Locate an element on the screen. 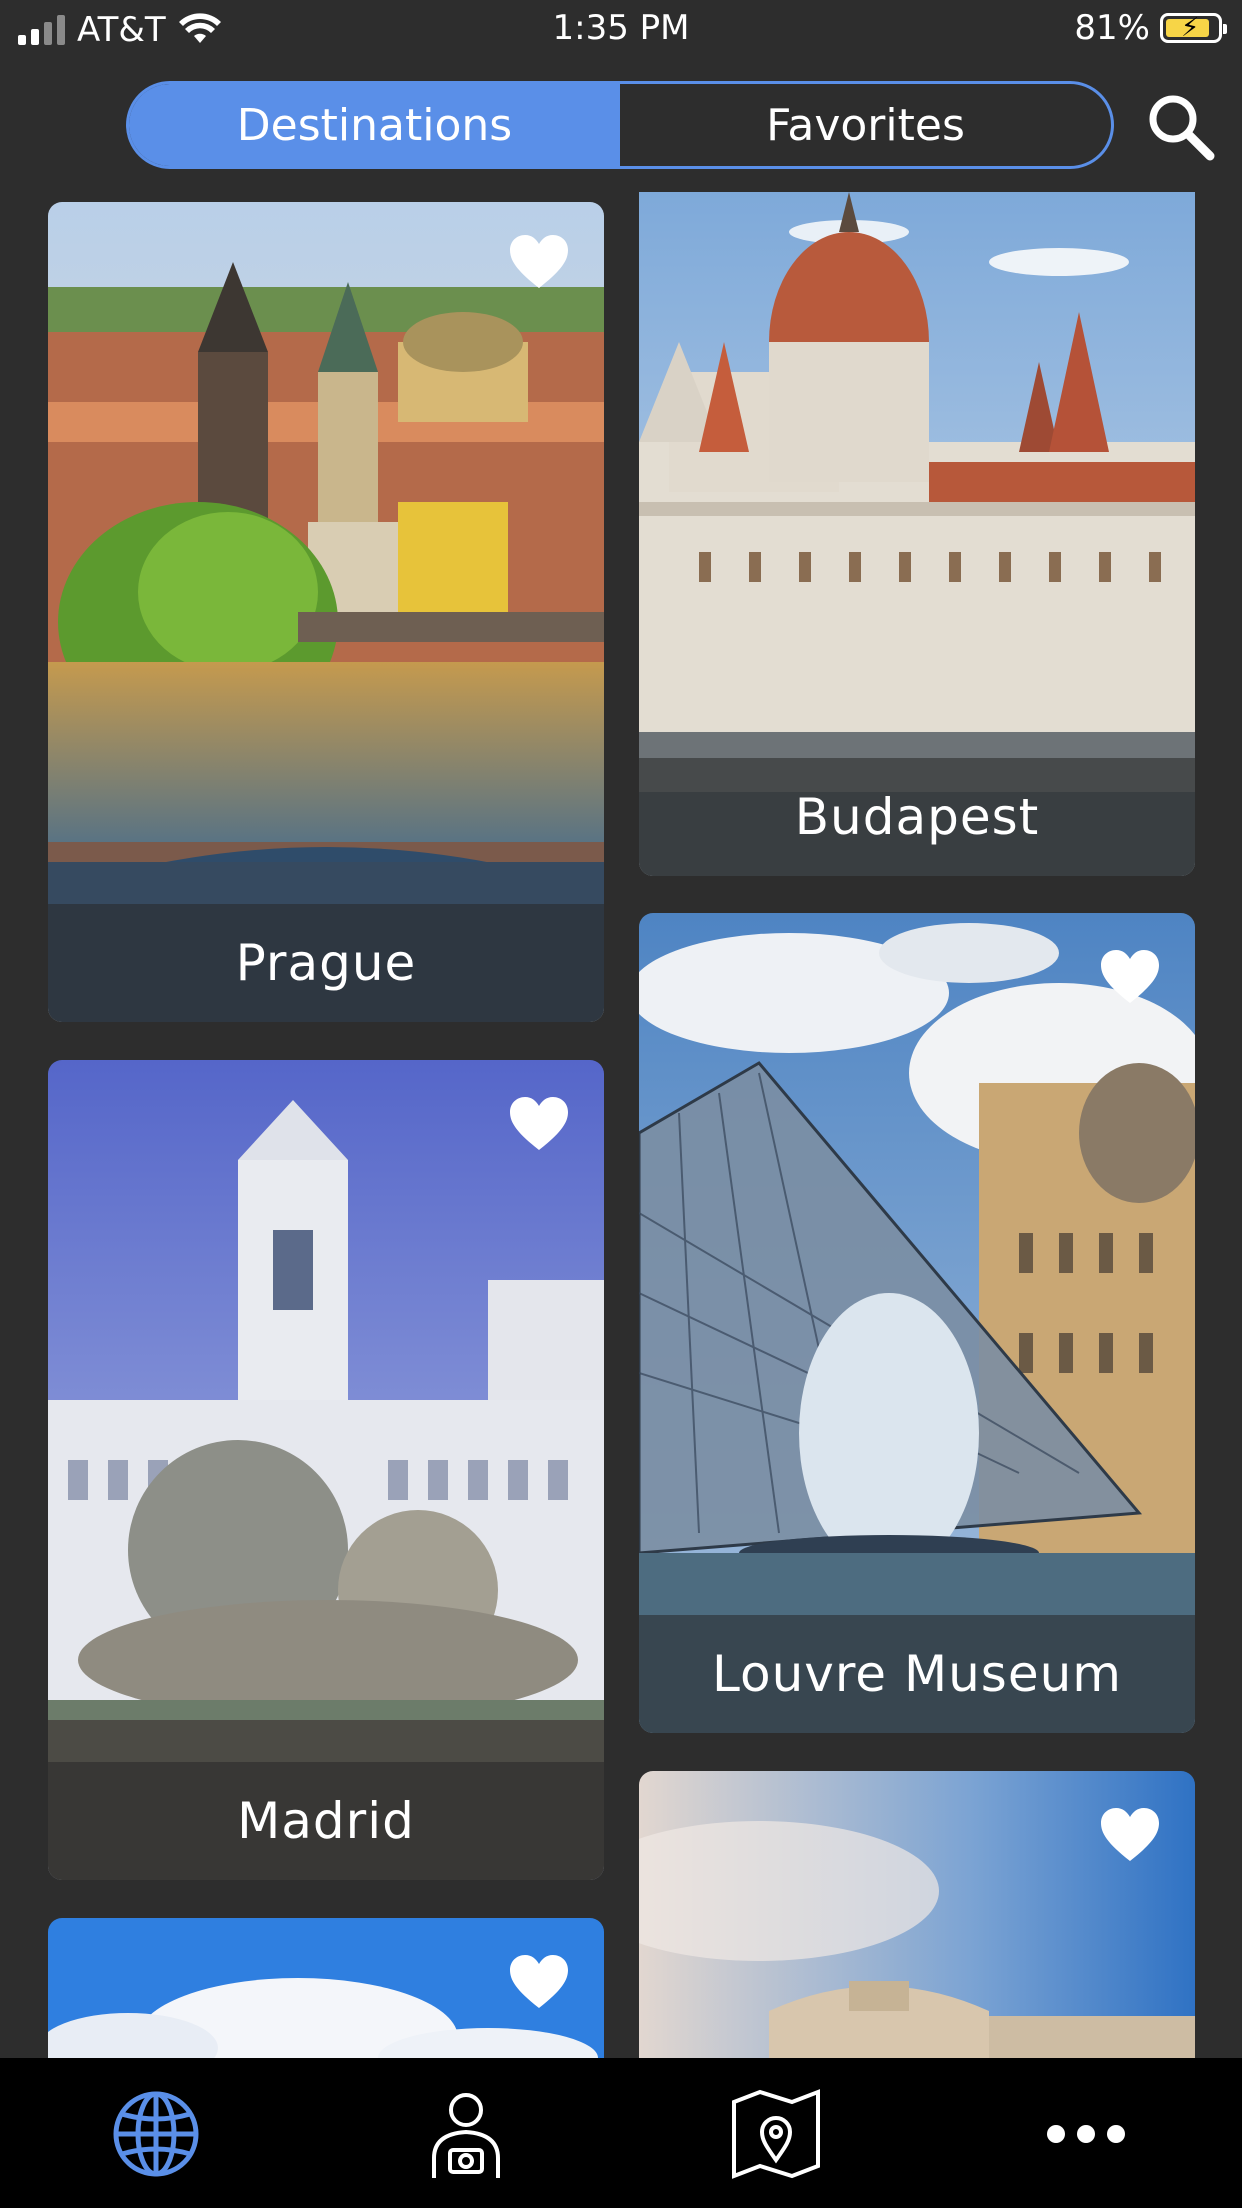 This screenshot has width=1242, height=2208. status-bar: AT&T 1:35 PM 81% ⚡ is located at coordinates (621, 30).